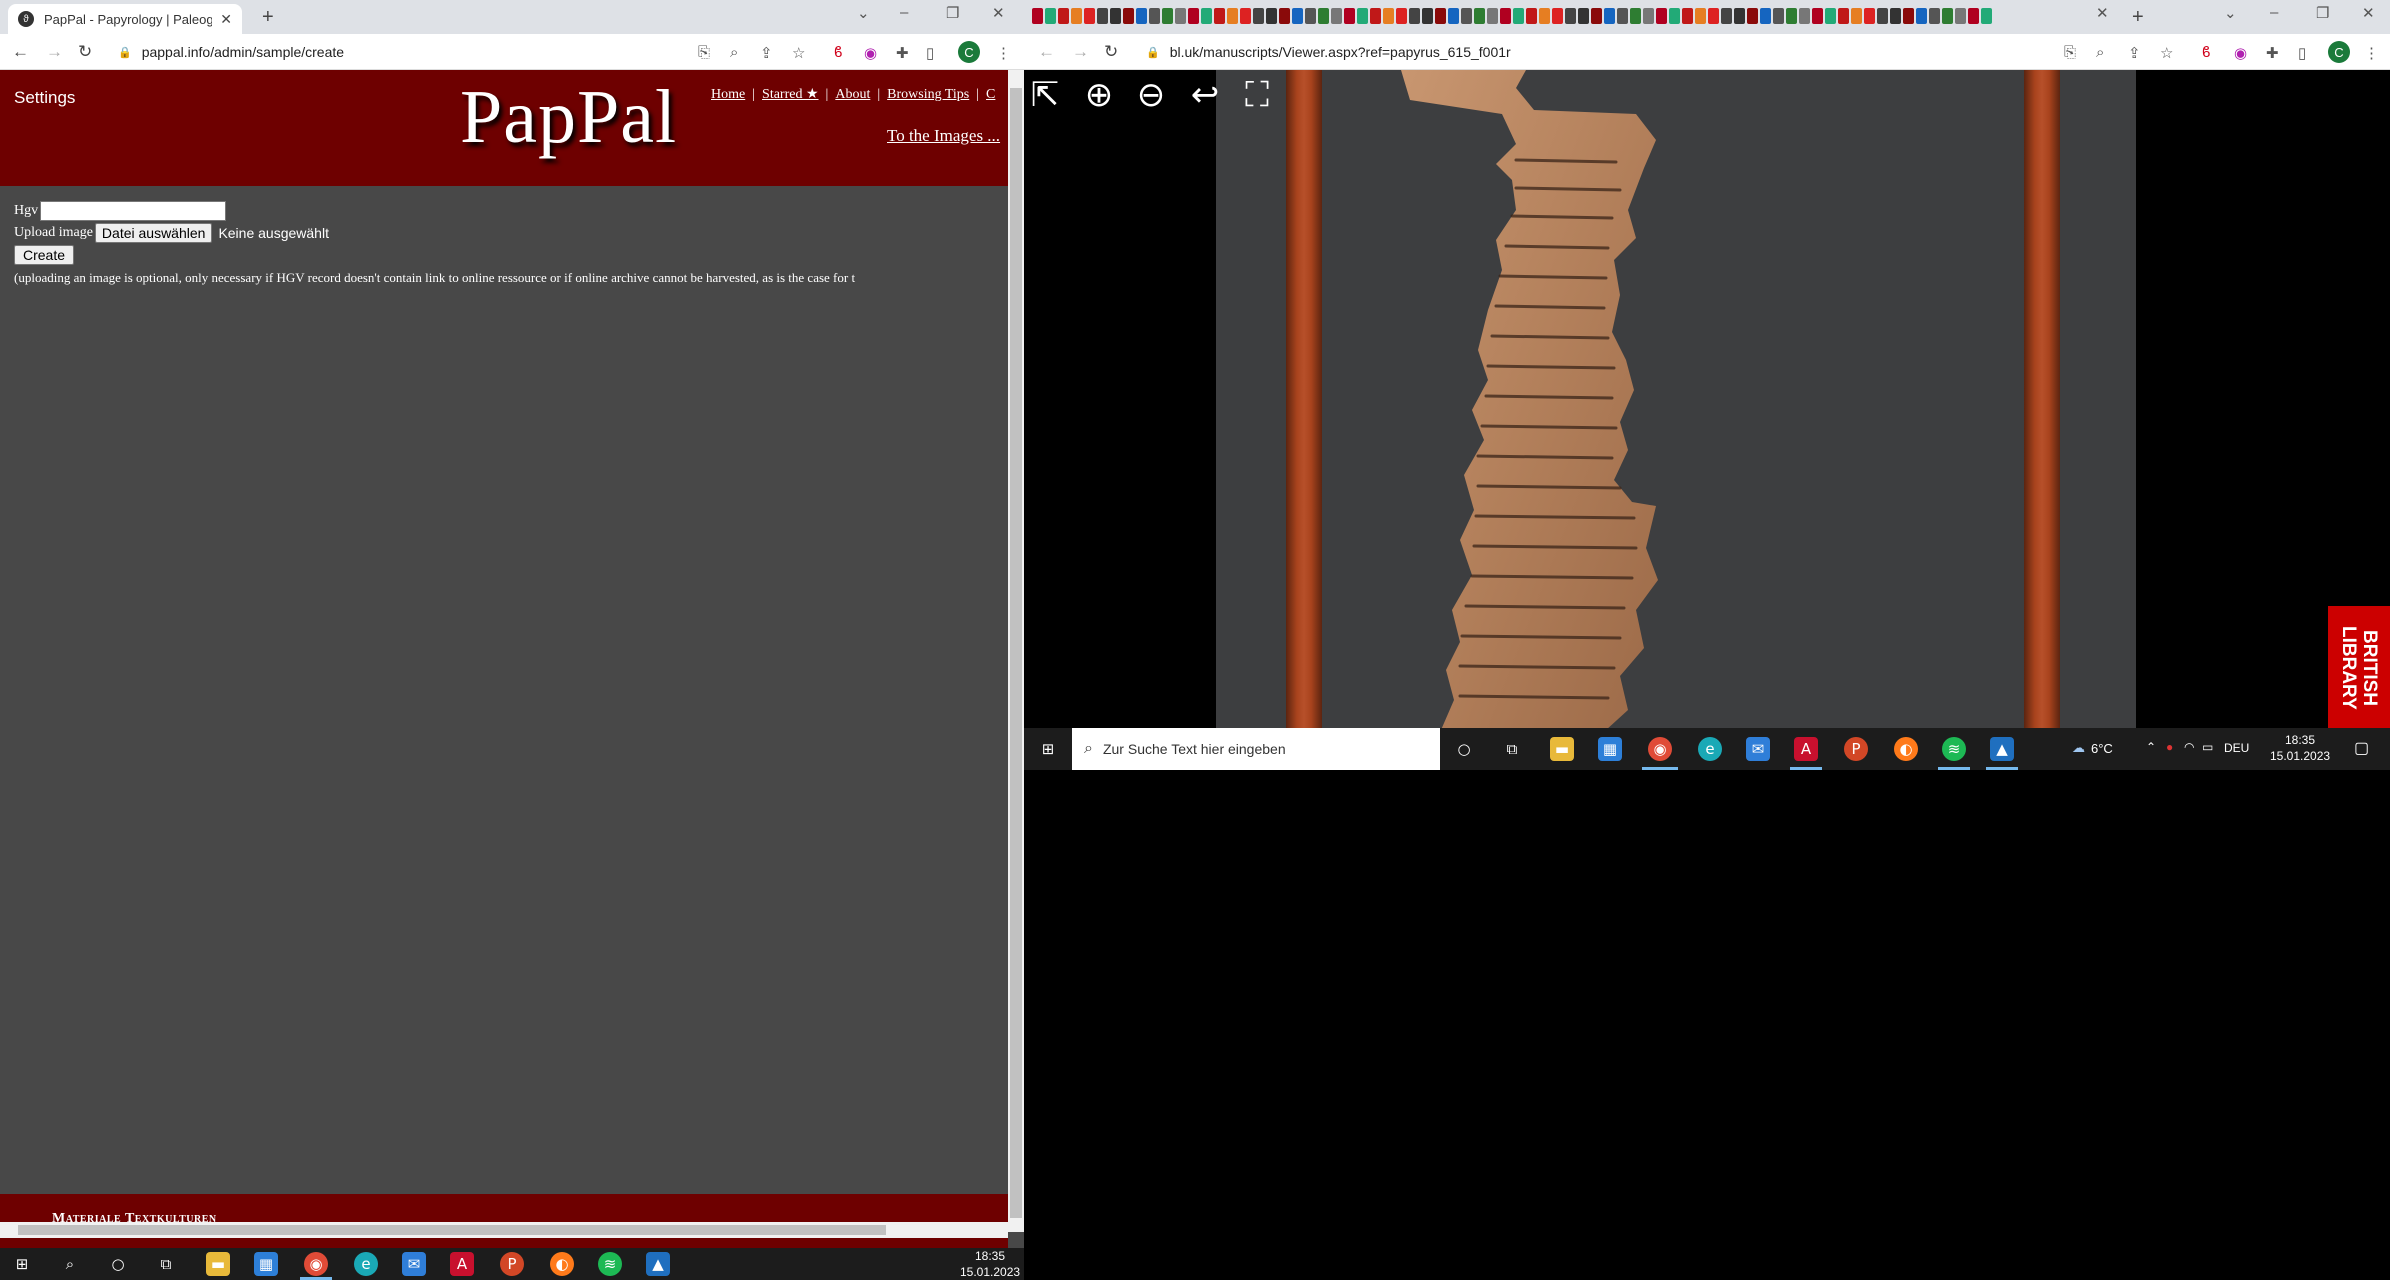 The image size is (2390, 1280). Describe the element at coordinates (798, 53) in the screenshot. I see `bookmark-star-icon: ☆` at that location.